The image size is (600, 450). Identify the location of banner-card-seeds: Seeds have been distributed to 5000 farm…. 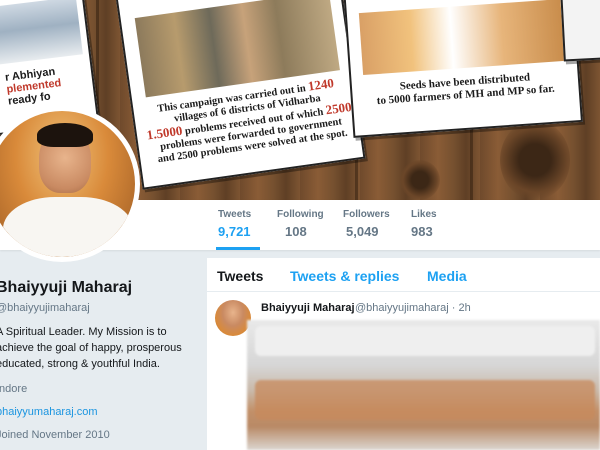
(463, 69).